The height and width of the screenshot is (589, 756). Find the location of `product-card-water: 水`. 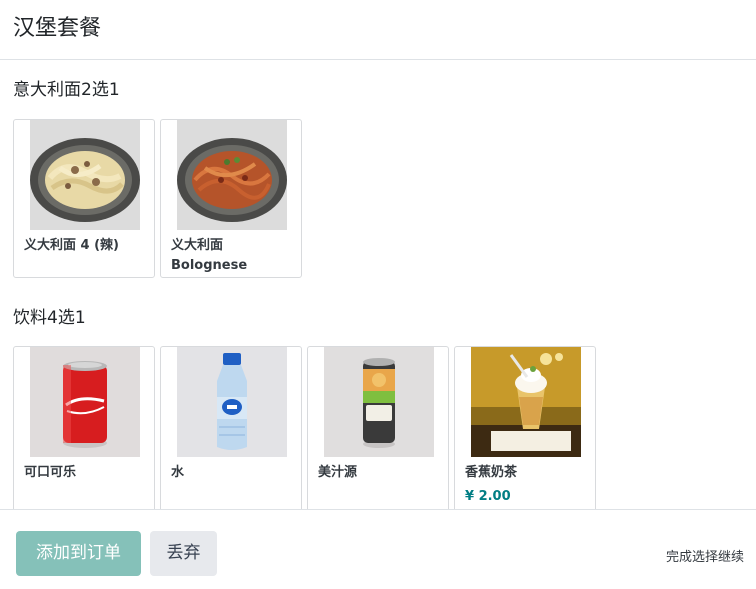

product-card-water: 水 is located at coordinates (231, 431).